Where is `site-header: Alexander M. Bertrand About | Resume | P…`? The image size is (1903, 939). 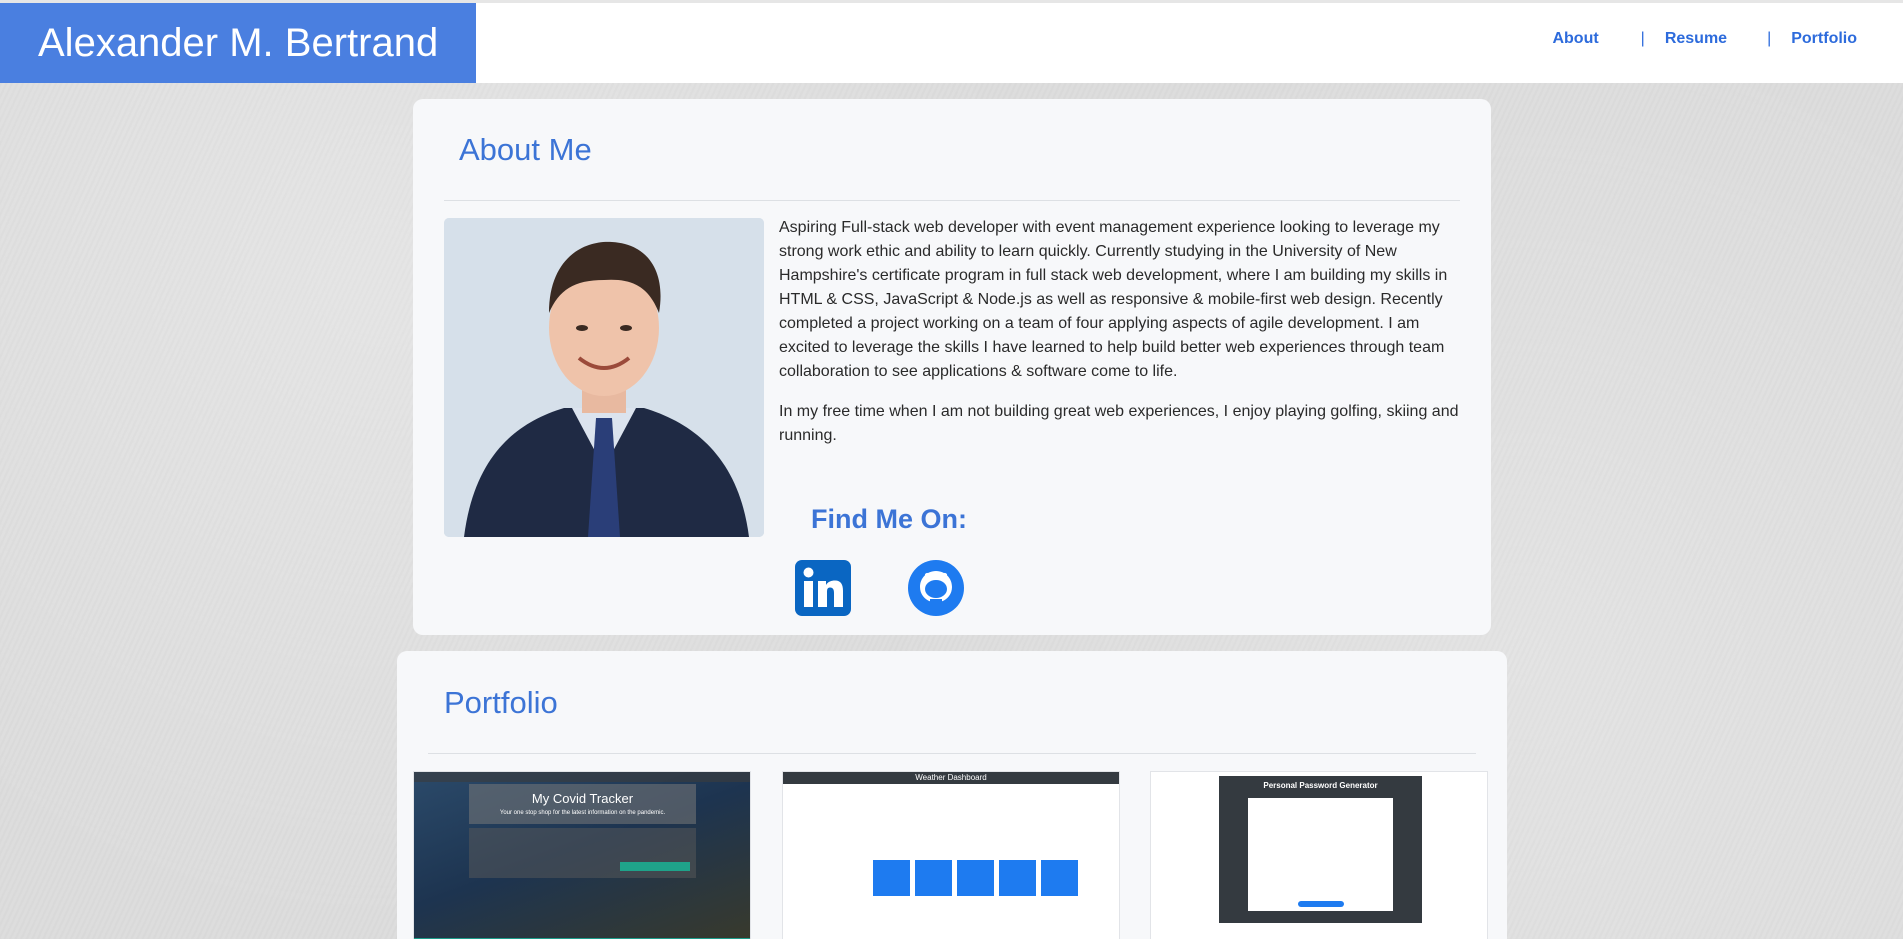
site-header: Alexander M. Bertrand About | Resume | P… is located at coordinates (951, 43).